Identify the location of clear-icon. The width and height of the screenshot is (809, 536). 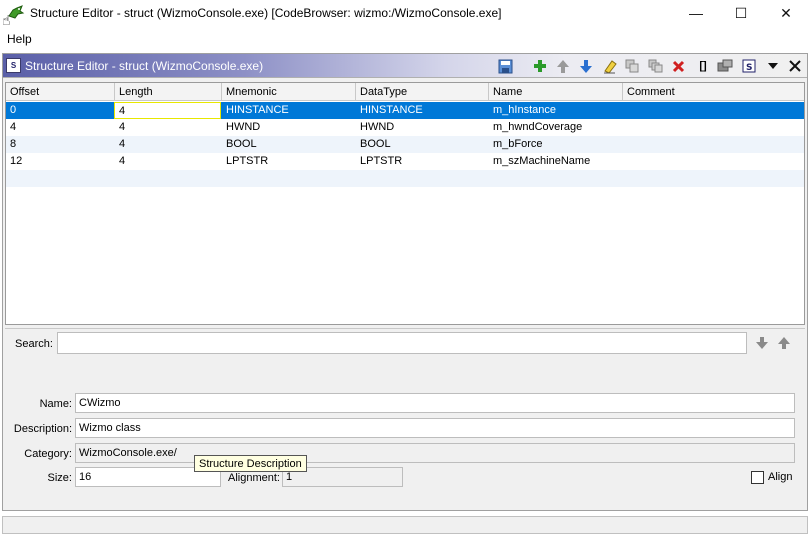
(610, 66).